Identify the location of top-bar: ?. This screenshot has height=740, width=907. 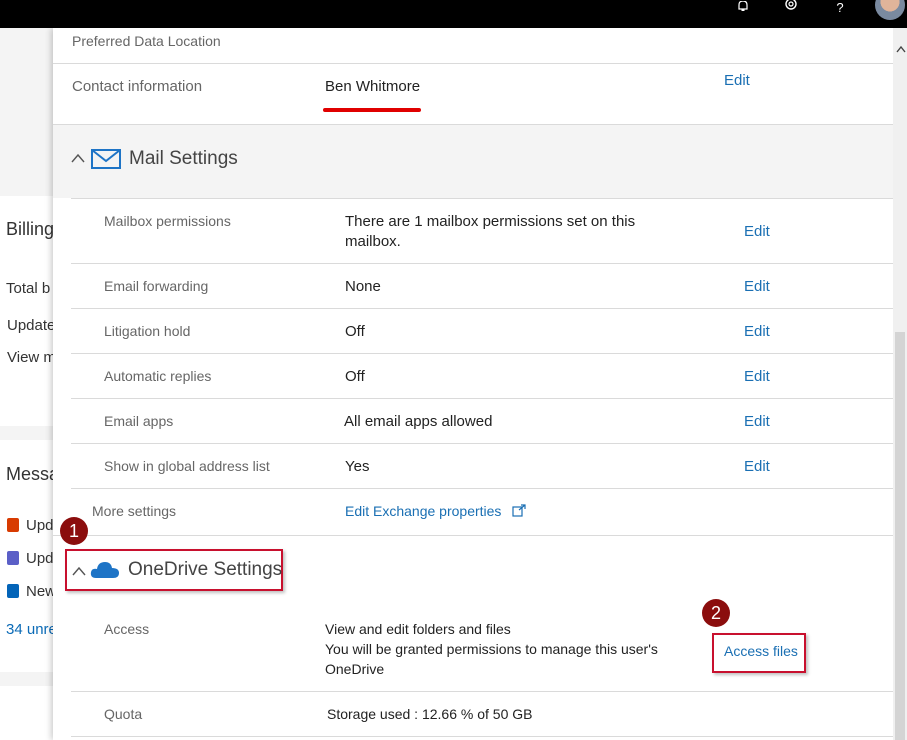
(453, 14).